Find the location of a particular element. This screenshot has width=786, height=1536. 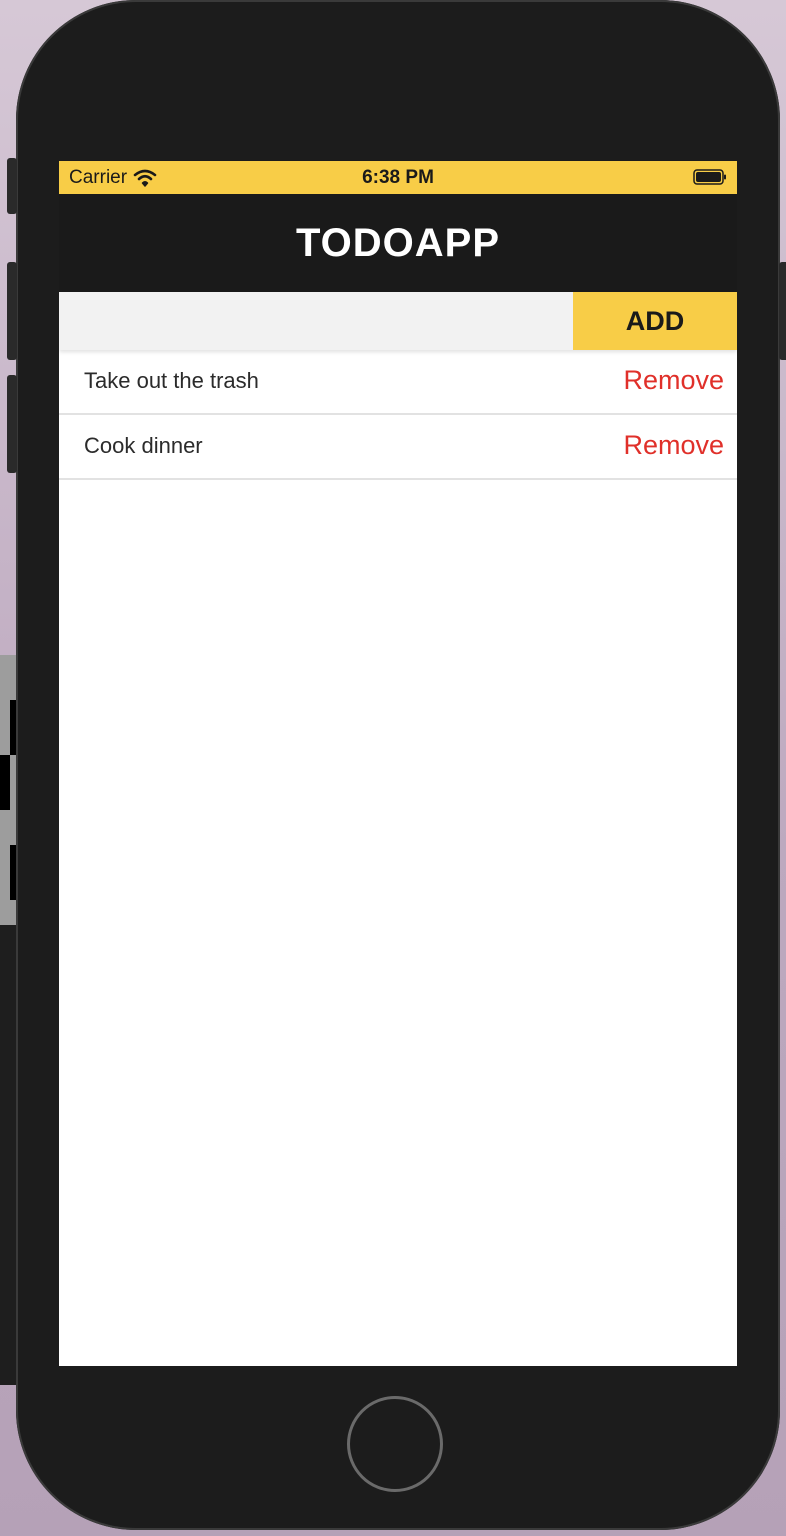

app-title: TODOAPP is located at coordinates (398, 243).